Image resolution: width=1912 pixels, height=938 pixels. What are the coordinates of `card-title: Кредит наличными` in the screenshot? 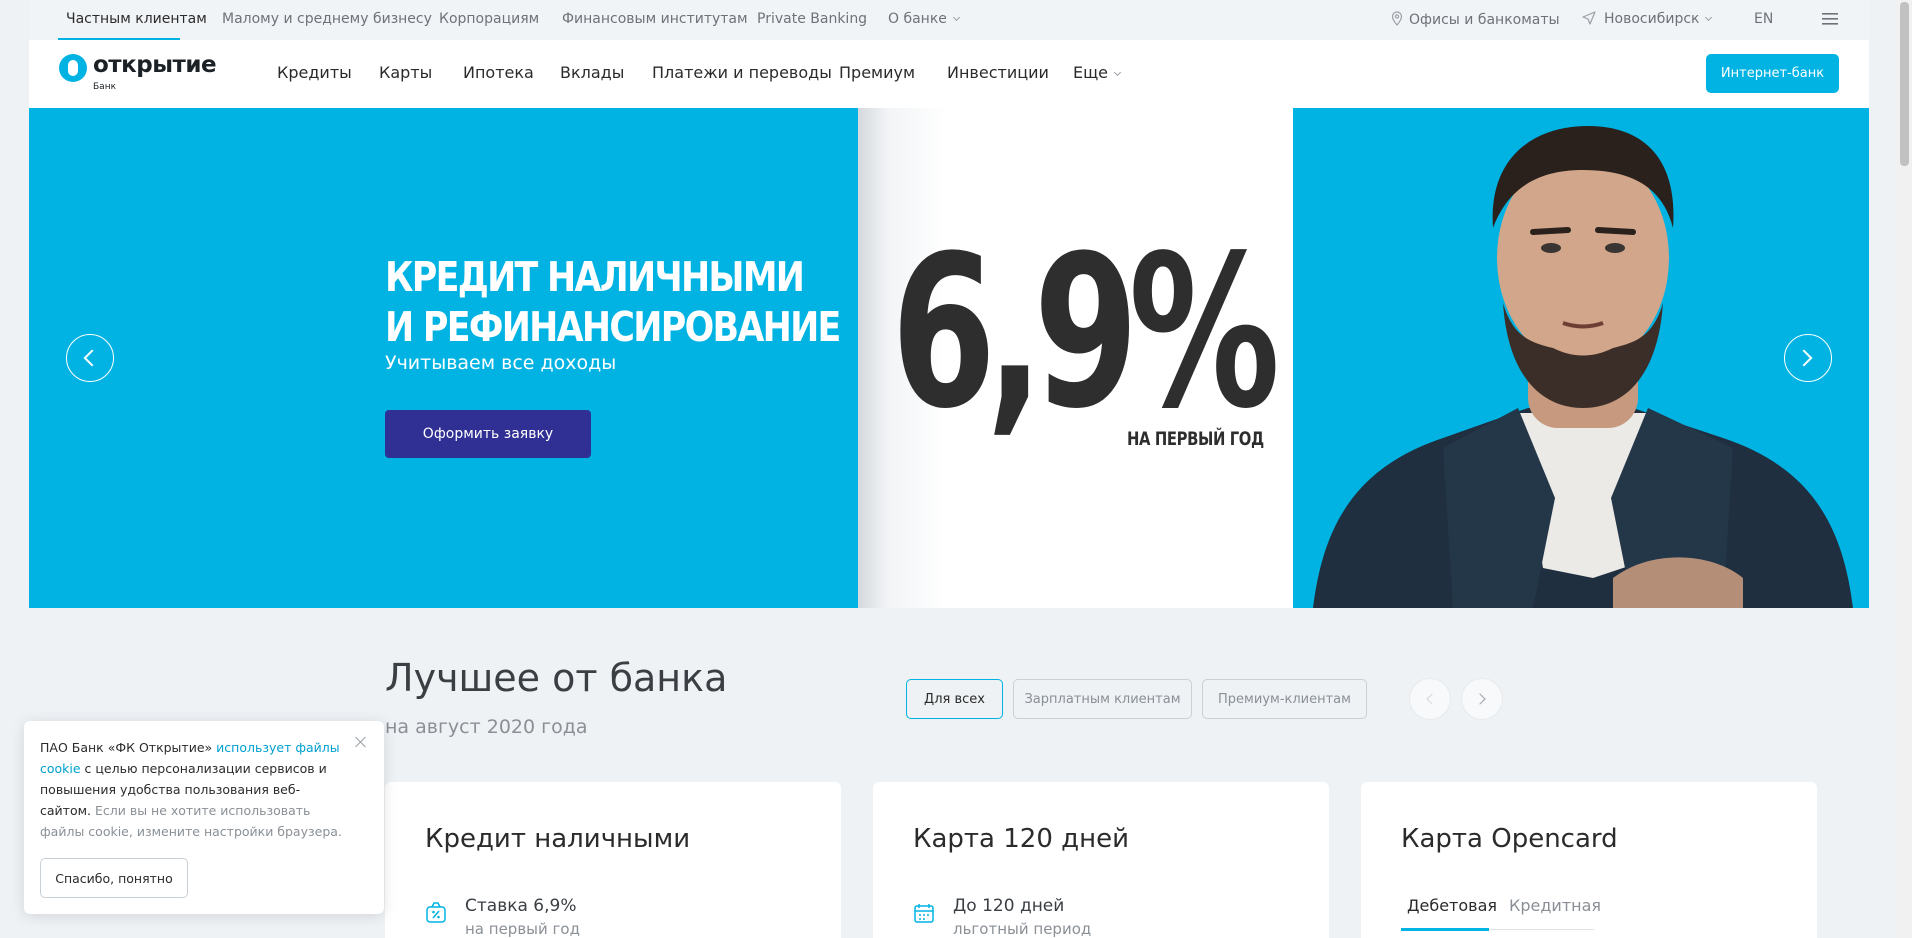 It's located at (558, 839).